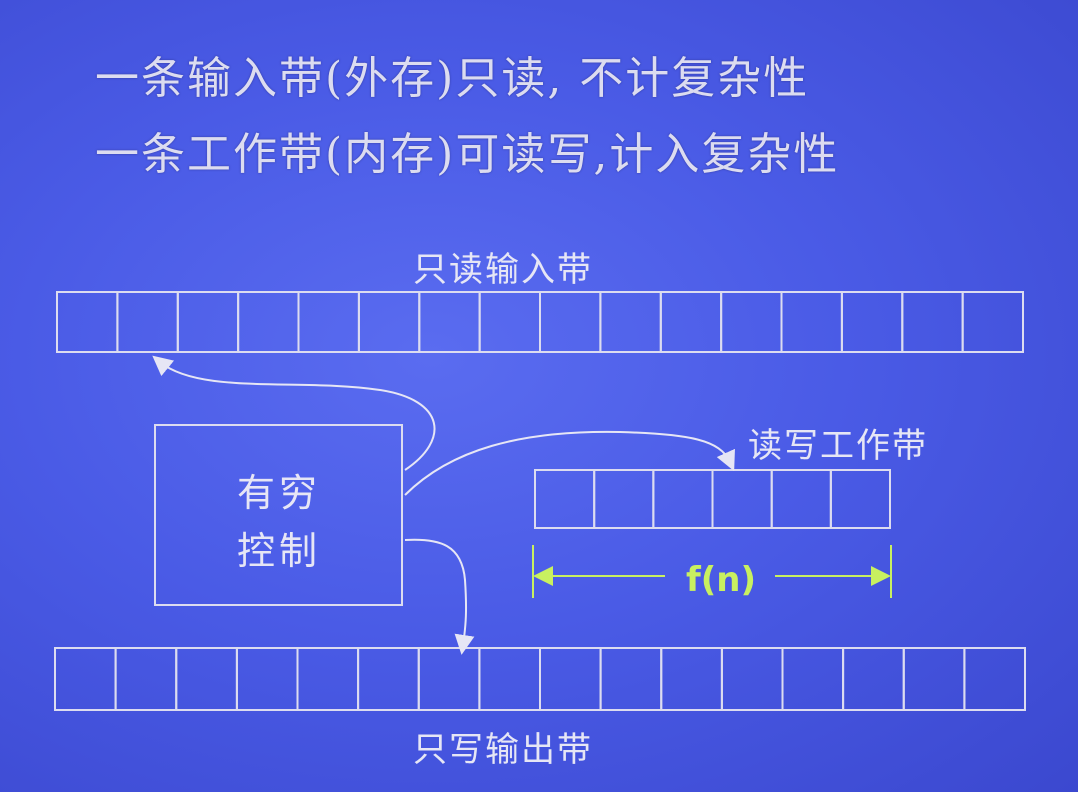 This screenshot has height=792, width=1078. What do you see at coordinates (569, 463) in the screenshot?
I see `work-head-arrow` at bounding box center [569, 463].